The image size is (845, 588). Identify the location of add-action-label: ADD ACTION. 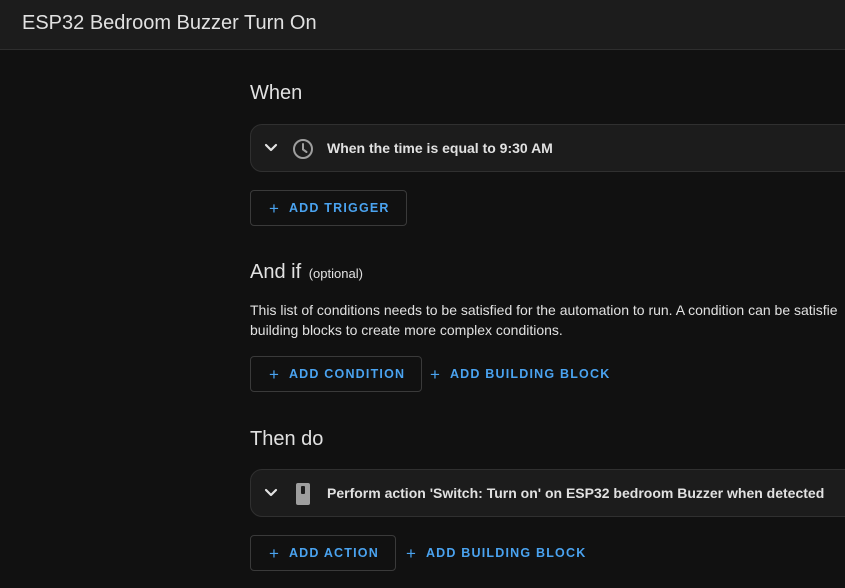
(333, 553).